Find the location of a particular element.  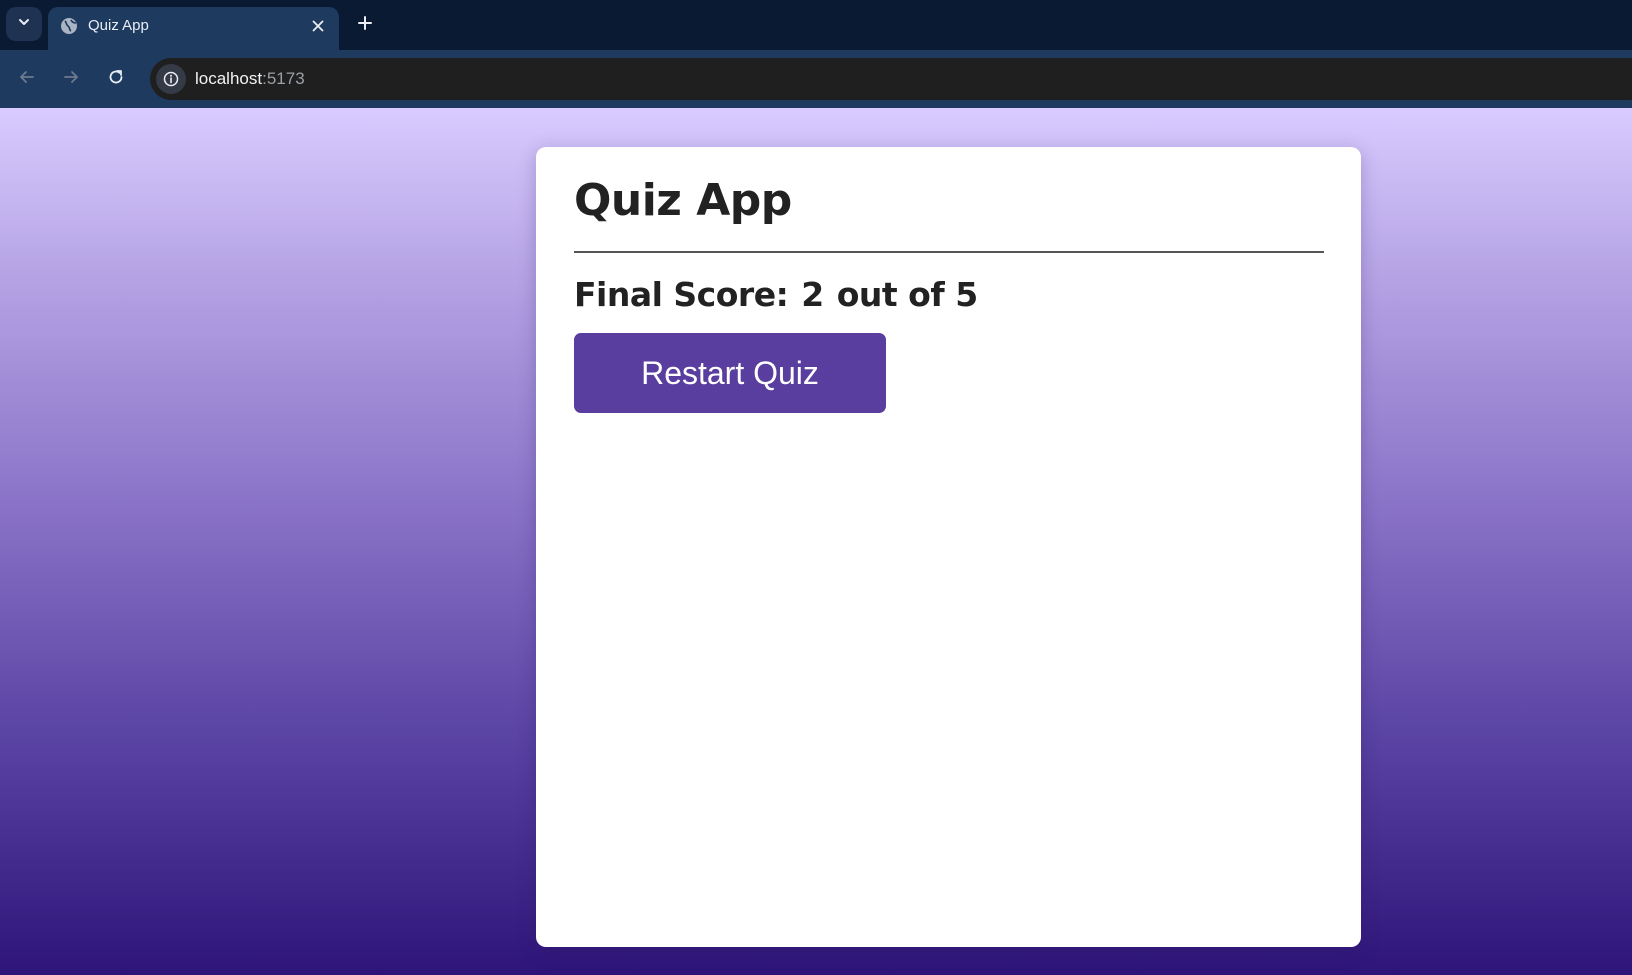

close-icon is located at coordinates (318, 26).